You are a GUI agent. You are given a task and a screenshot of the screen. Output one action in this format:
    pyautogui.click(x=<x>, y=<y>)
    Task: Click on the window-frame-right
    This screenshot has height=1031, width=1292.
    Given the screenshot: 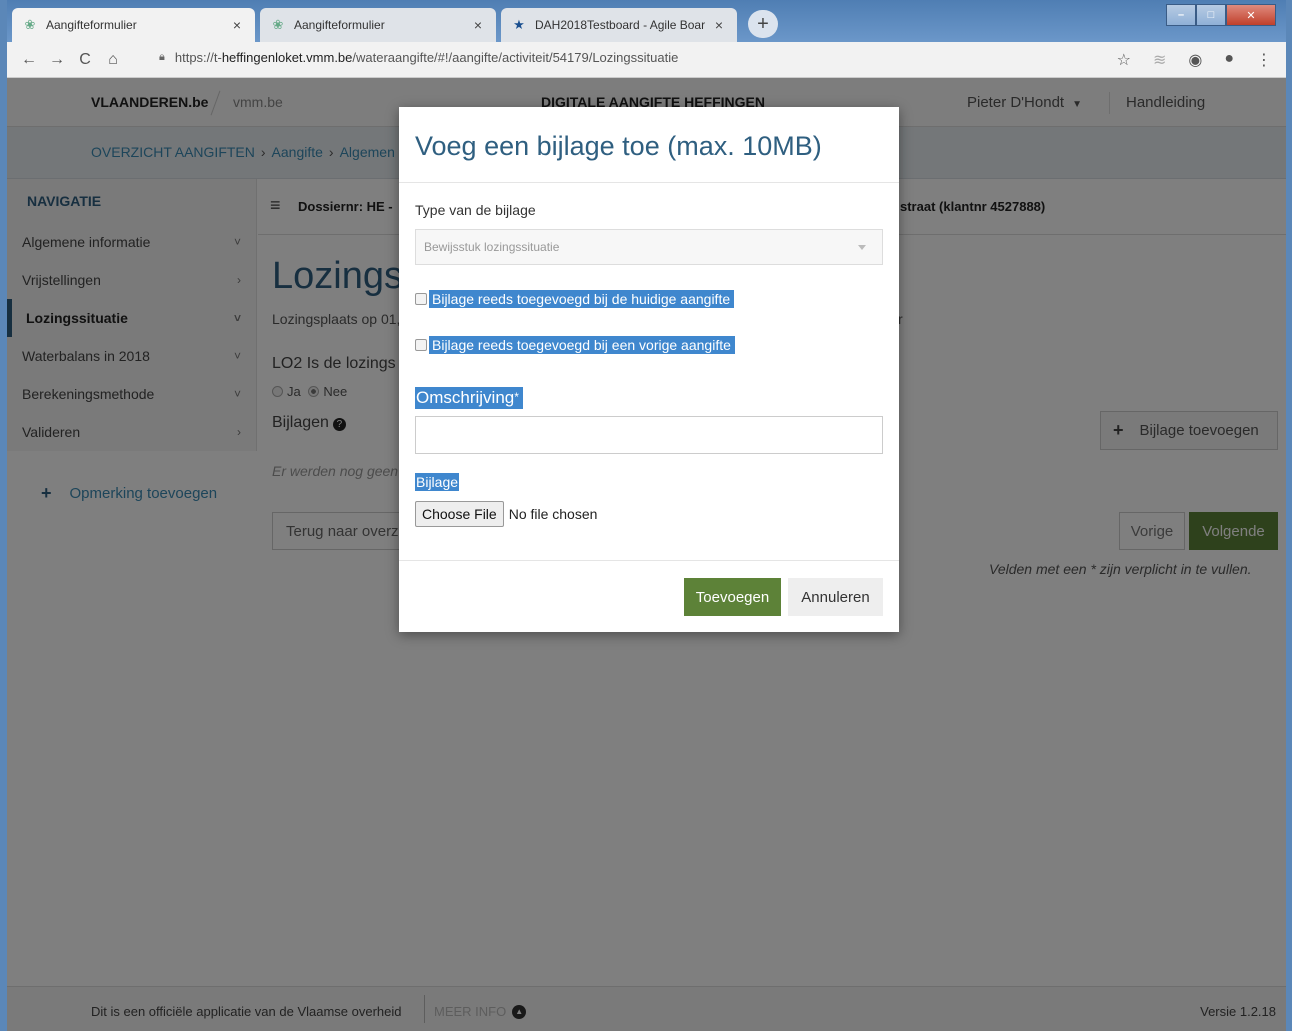 What is the action you would take?
    pyautogui.click(x=1289, y=515)
    